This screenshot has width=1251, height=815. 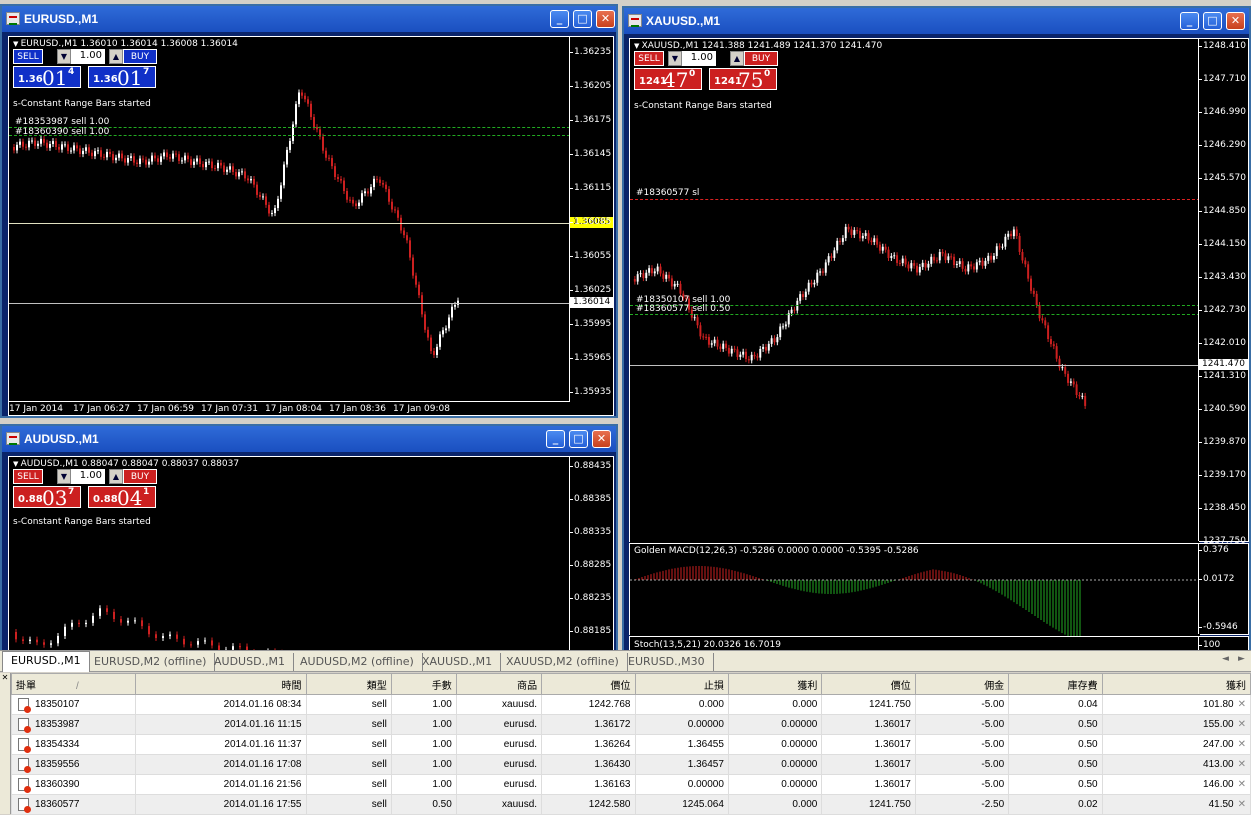 I want to click on column-header-2: 類型, so click(x=348, y=684).